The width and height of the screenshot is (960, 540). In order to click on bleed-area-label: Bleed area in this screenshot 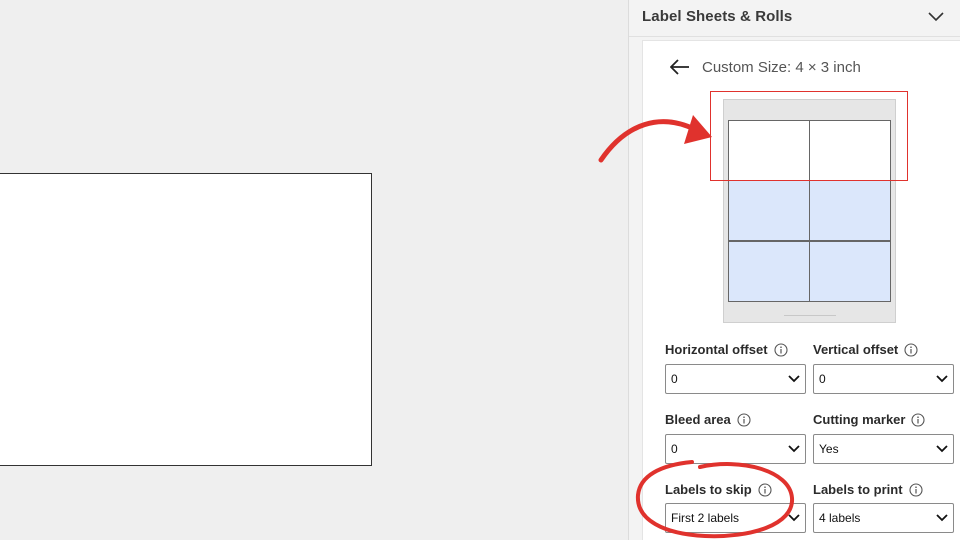, I will do `click(708, 419)`.